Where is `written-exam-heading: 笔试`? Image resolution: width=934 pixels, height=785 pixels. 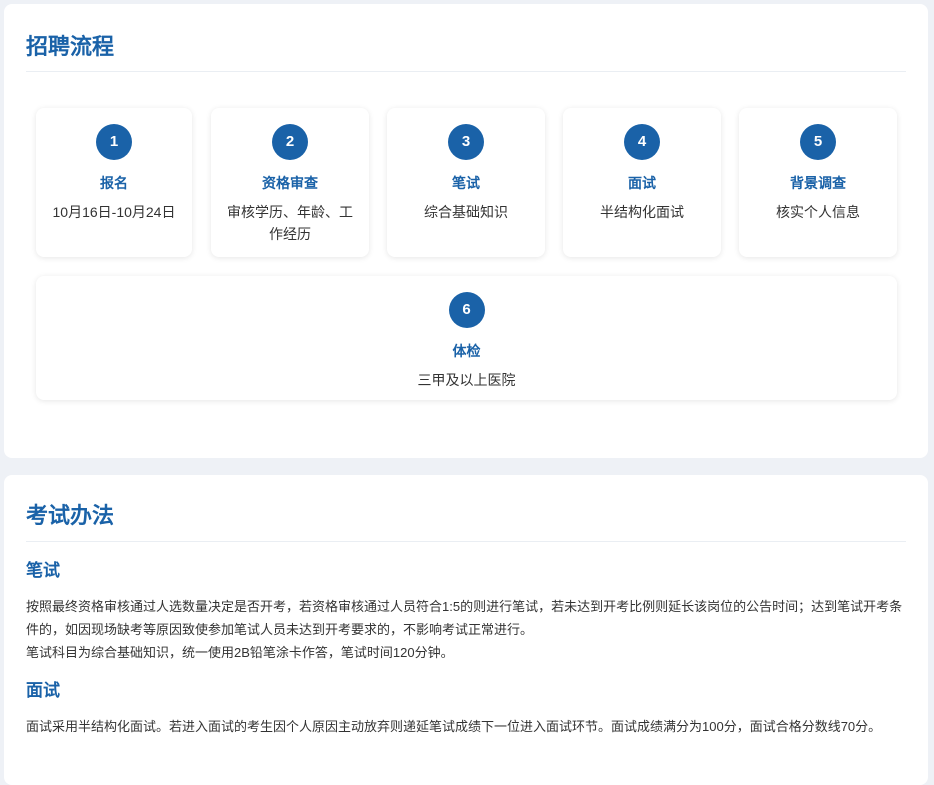 written-exam-heading: 笔试 is located at coordinates (43, 570).